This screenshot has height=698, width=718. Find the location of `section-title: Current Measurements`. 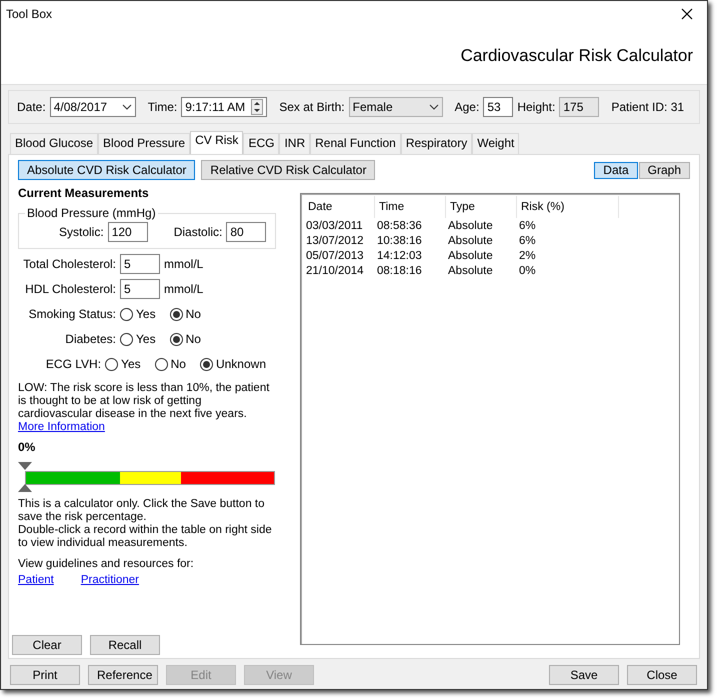

section-title: Current Measurements is located at coordinates (84, 193).